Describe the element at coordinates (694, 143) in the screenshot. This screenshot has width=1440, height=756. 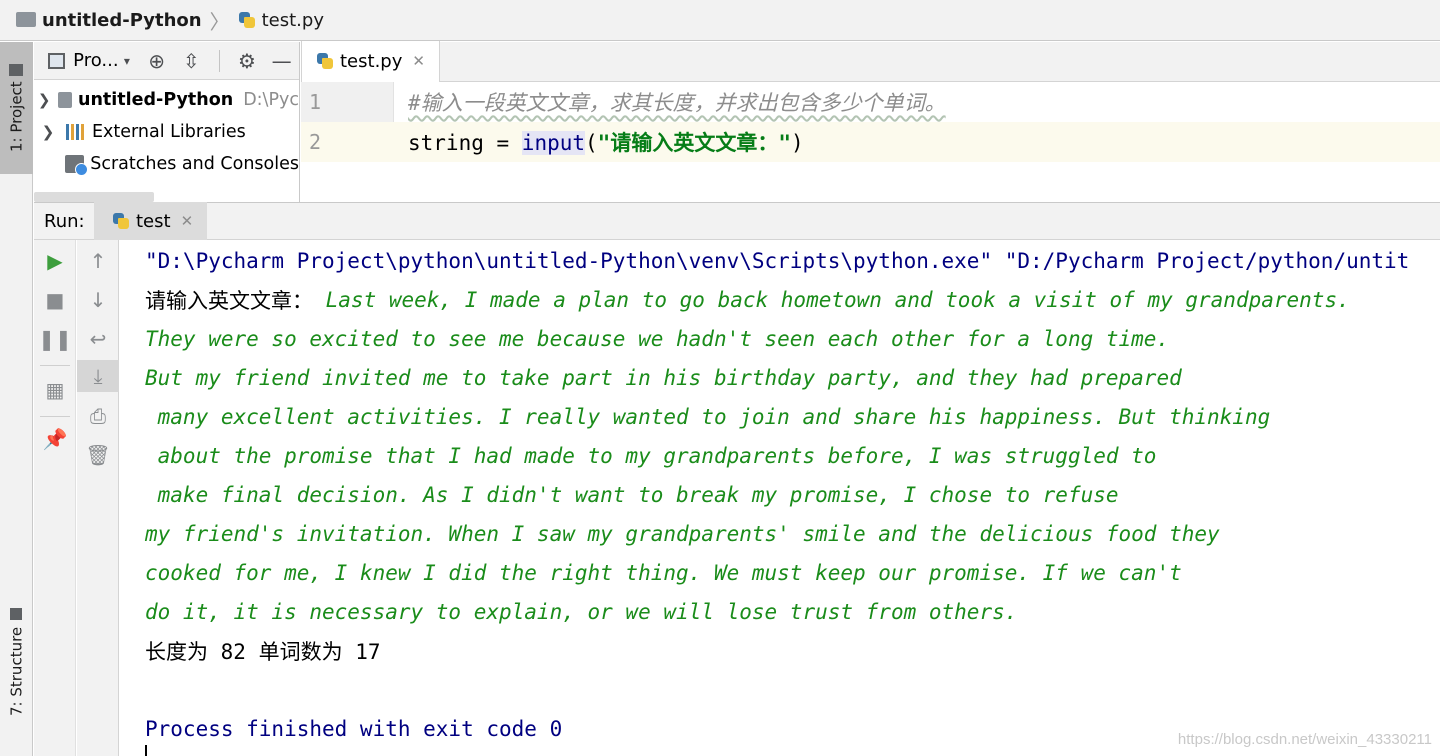
I see `code-string: "请输入英文文章："` at that location.